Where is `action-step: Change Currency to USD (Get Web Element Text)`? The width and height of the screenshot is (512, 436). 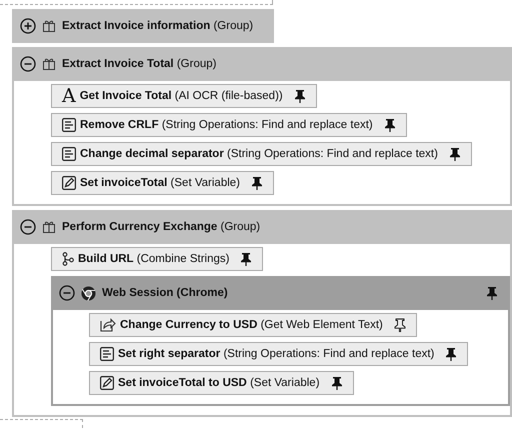 action-step: Change Currency to USD (Get Web Element Text) is located at coordinates (253, 325).